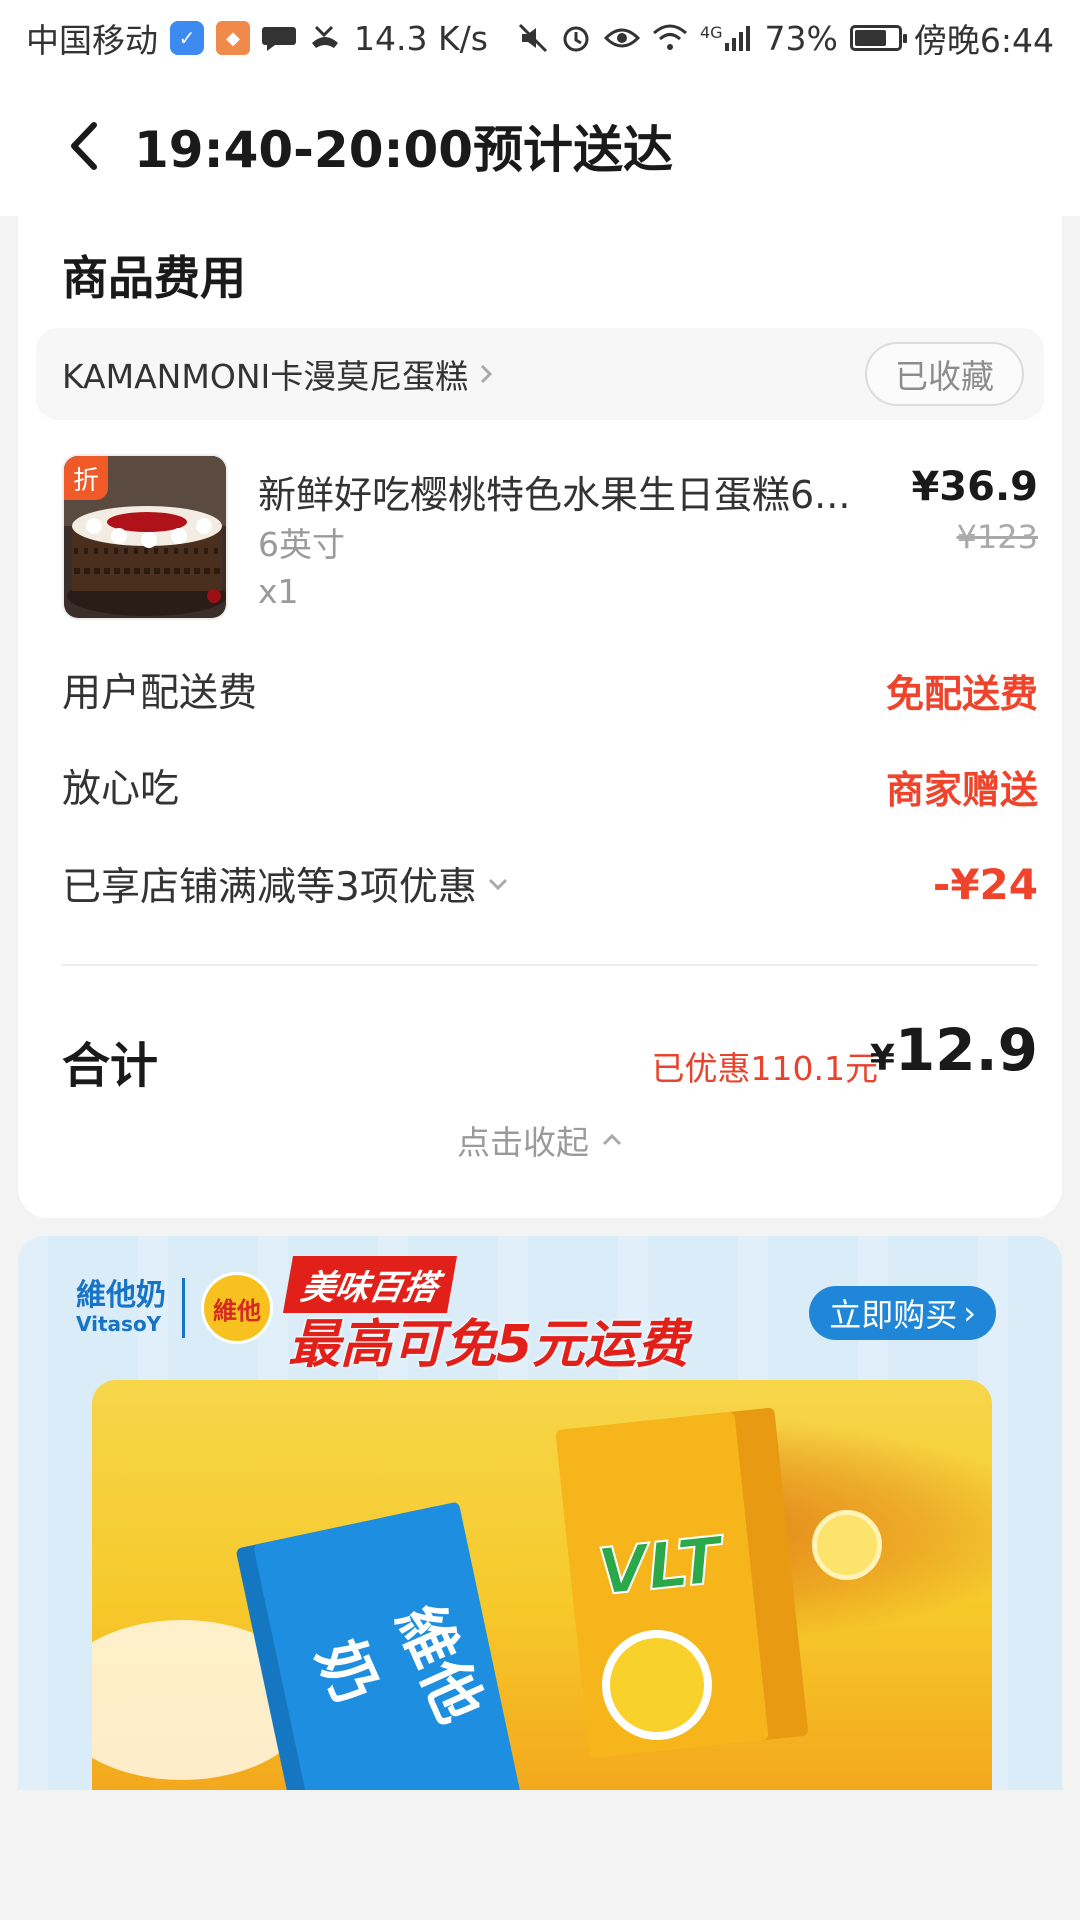  I want to click on page-title: 19:40-20:00预计送达, so click(404, 150).